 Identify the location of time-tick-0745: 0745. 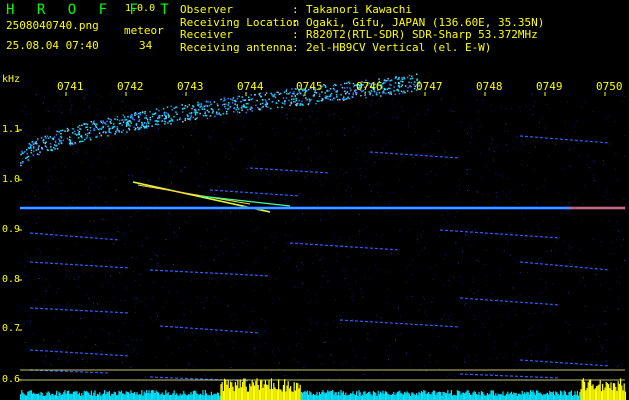
(309, 86).